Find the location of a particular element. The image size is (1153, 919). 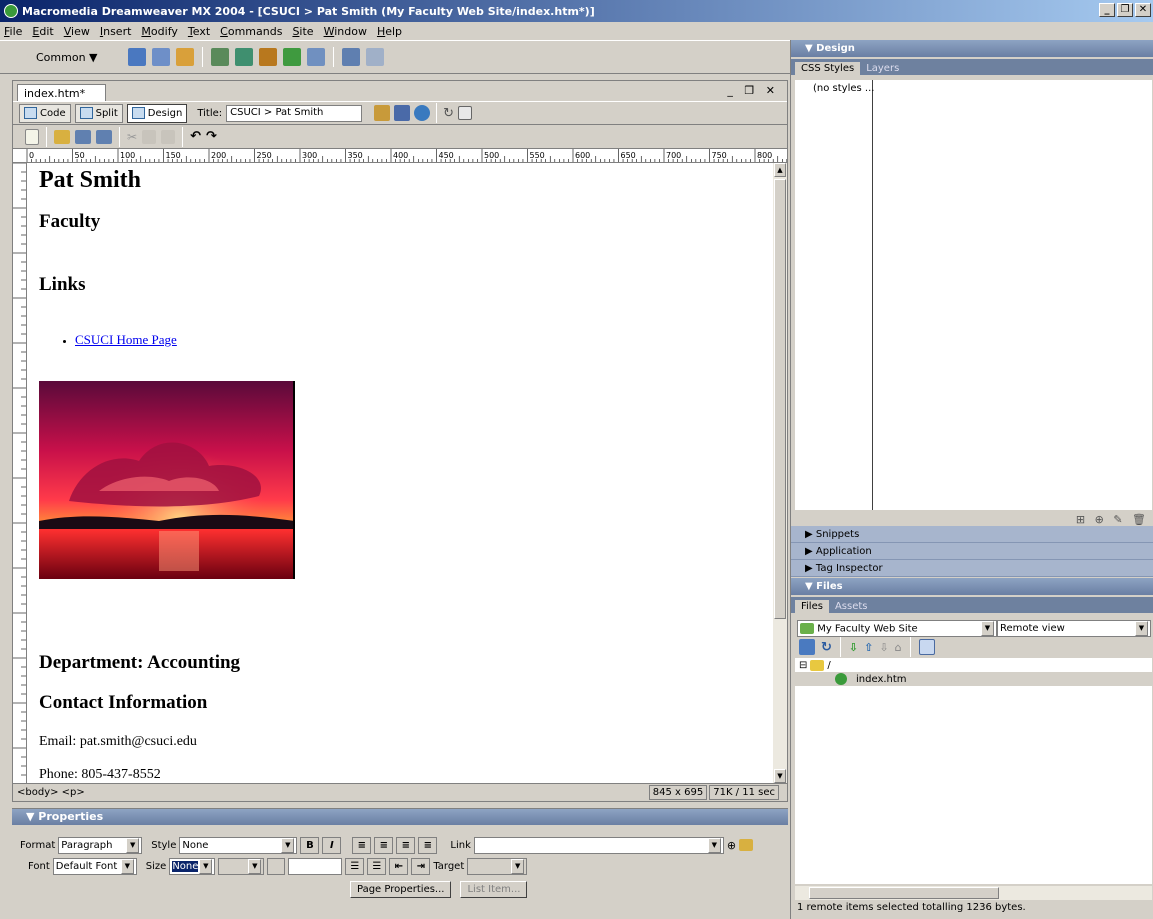

table-icon is located at coordinates (219, 57).